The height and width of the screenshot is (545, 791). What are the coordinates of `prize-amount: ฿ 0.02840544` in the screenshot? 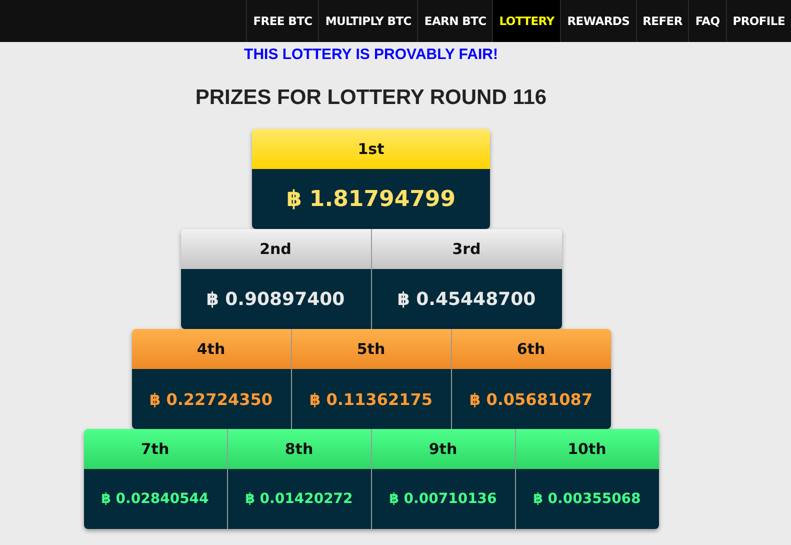 It's located at (155, 499).